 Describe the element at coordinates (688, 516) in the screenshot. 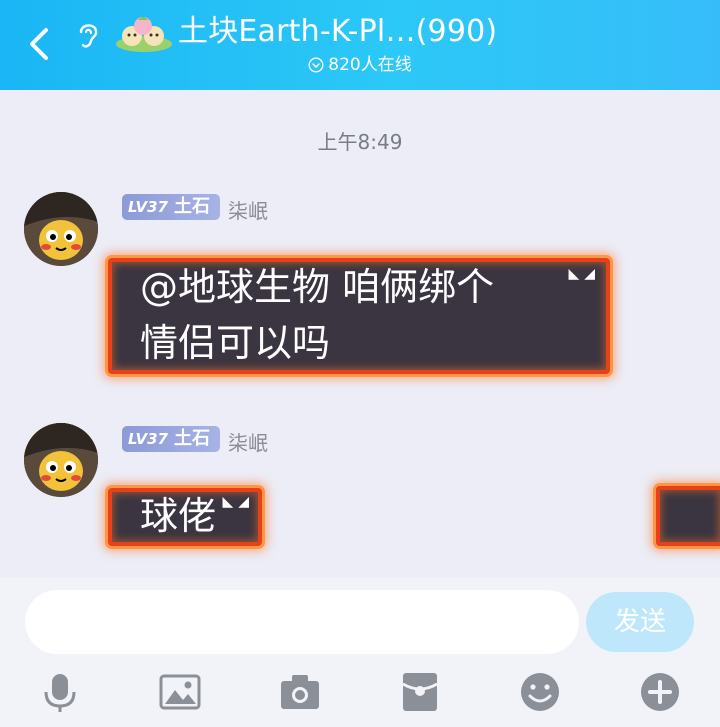

I see `bubble-fire-decoration` at that location.